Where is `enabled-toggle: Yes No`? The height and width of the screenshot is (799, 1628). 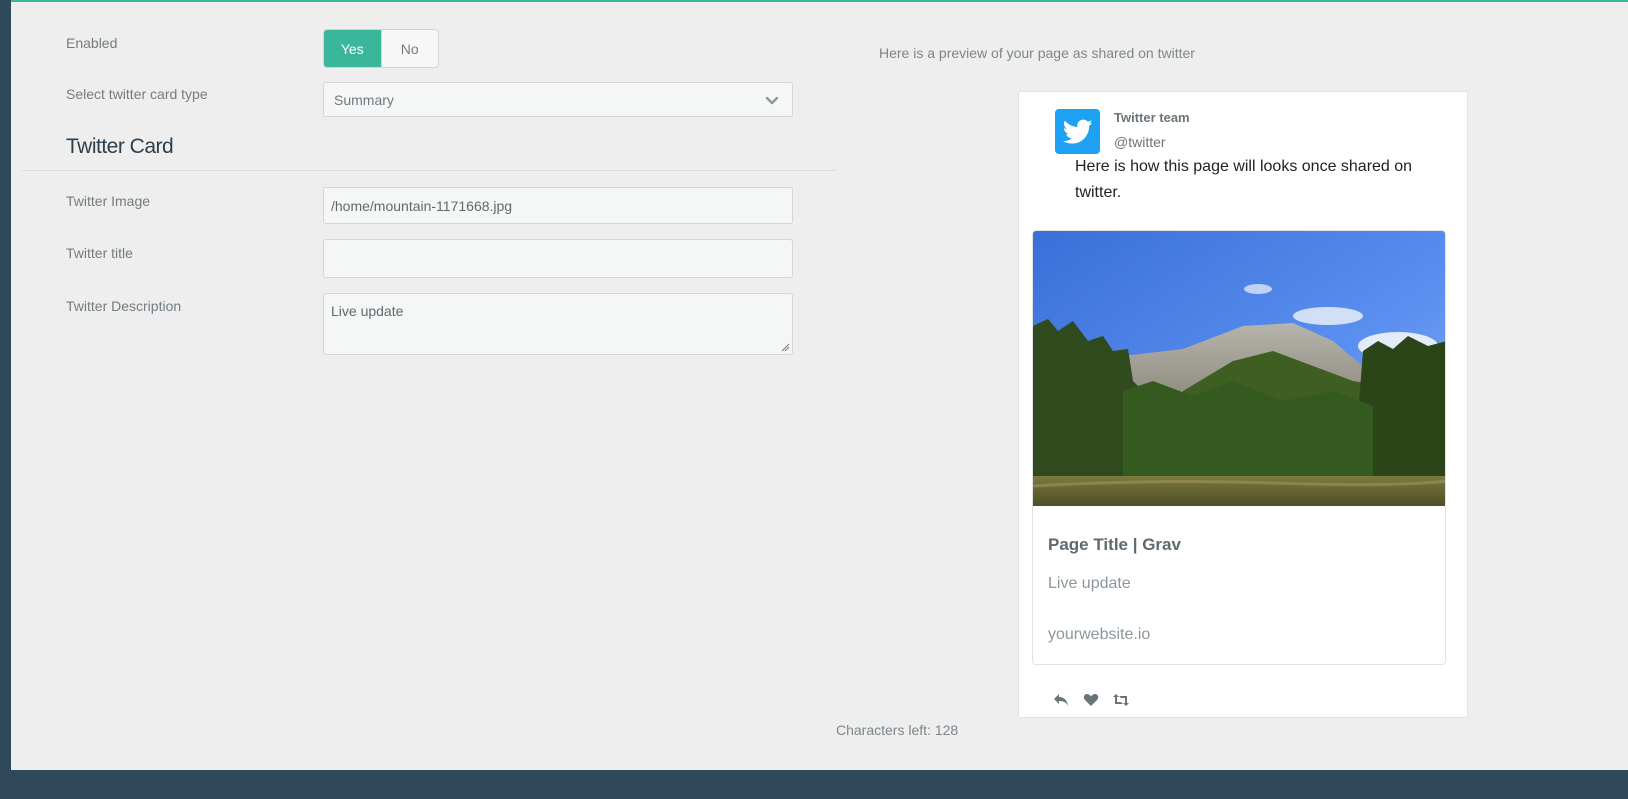 enabled-toggle: Yes No is located at coordinates (381, 48).